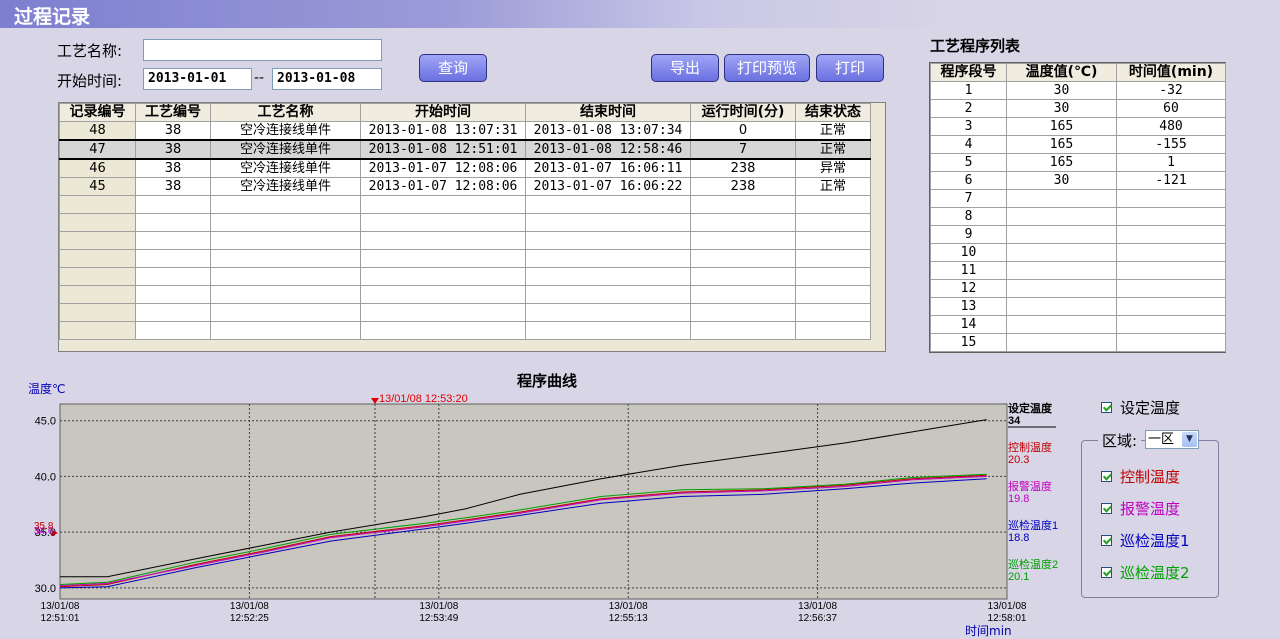 This screenshot has height=639, width=1280. Describe the element at coordinates (1171, 90) in the screenshot. I see `table-cell: -32` at that location.